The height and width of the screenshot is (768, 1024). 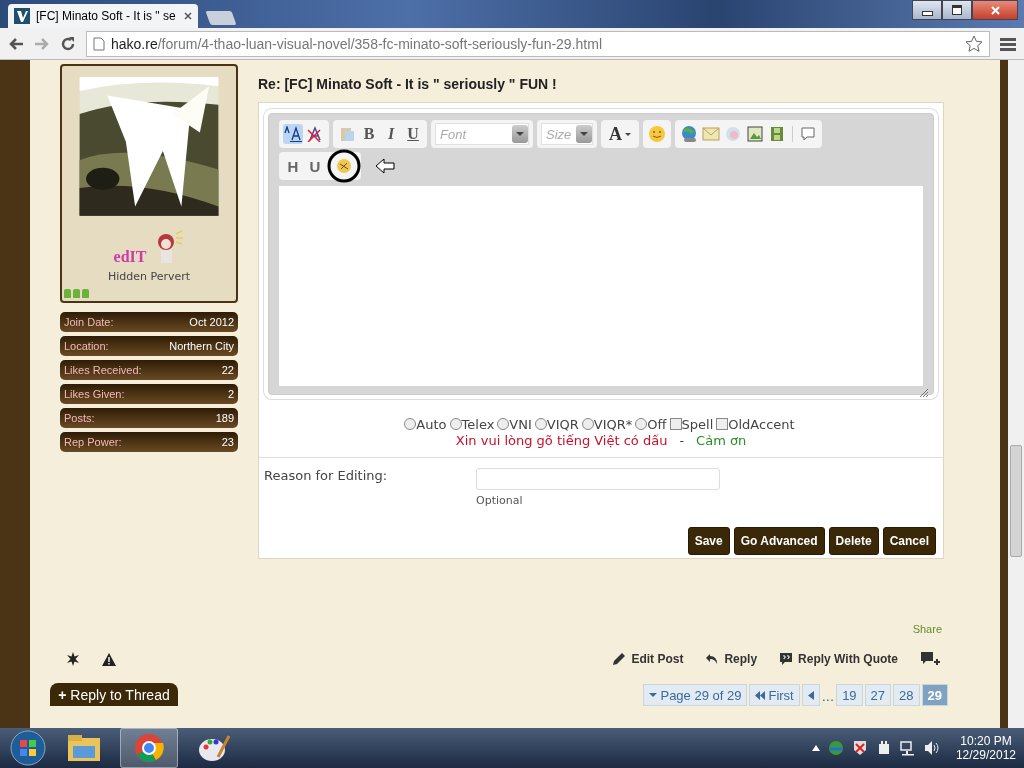 I want to click on stat-value: Oct 2012, so click(x=211, y=322).